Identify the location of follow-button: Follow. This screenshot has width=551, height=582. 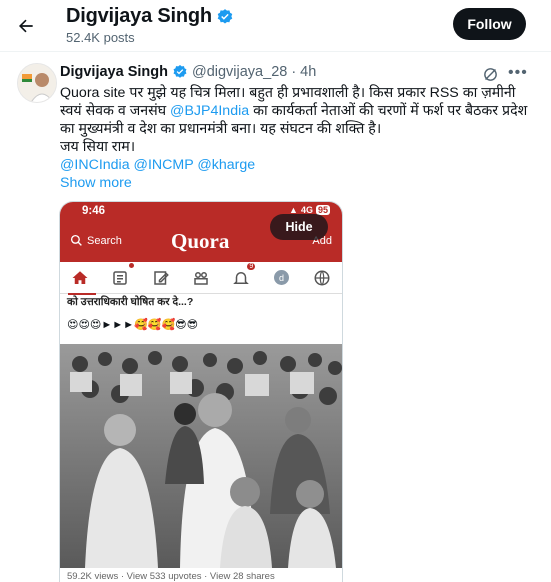
(489, 24).